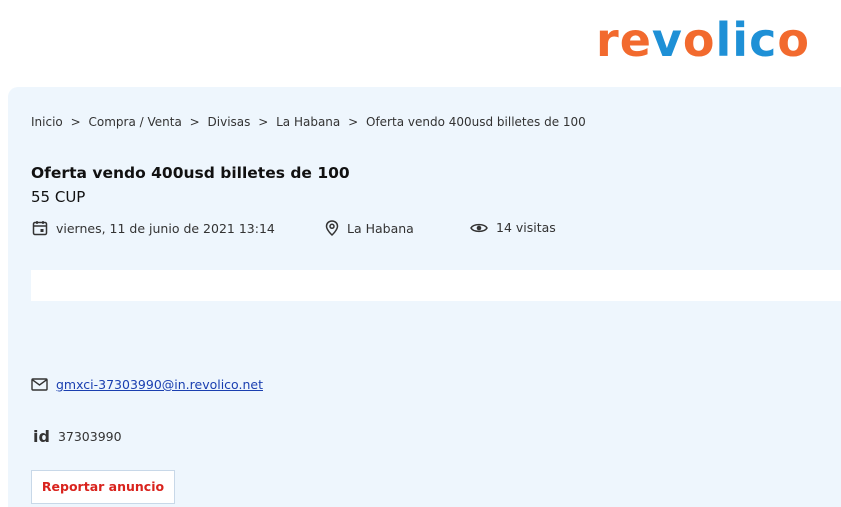 The image size is (841, 507). What do you see at coordinates (526, 227) in the screenshot?
I see `ad-visits-text: 14 visitas` at bounding box center [526, 227].